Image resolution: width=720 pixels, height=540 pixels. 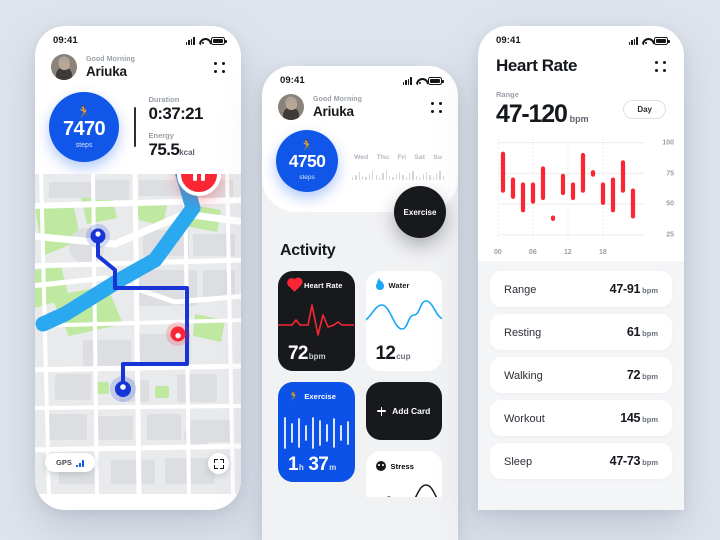 What do you see at coordinates (523, 333) in the screenshot?
I see `stat-row-label: Resting` at bounding box center [523, 333].